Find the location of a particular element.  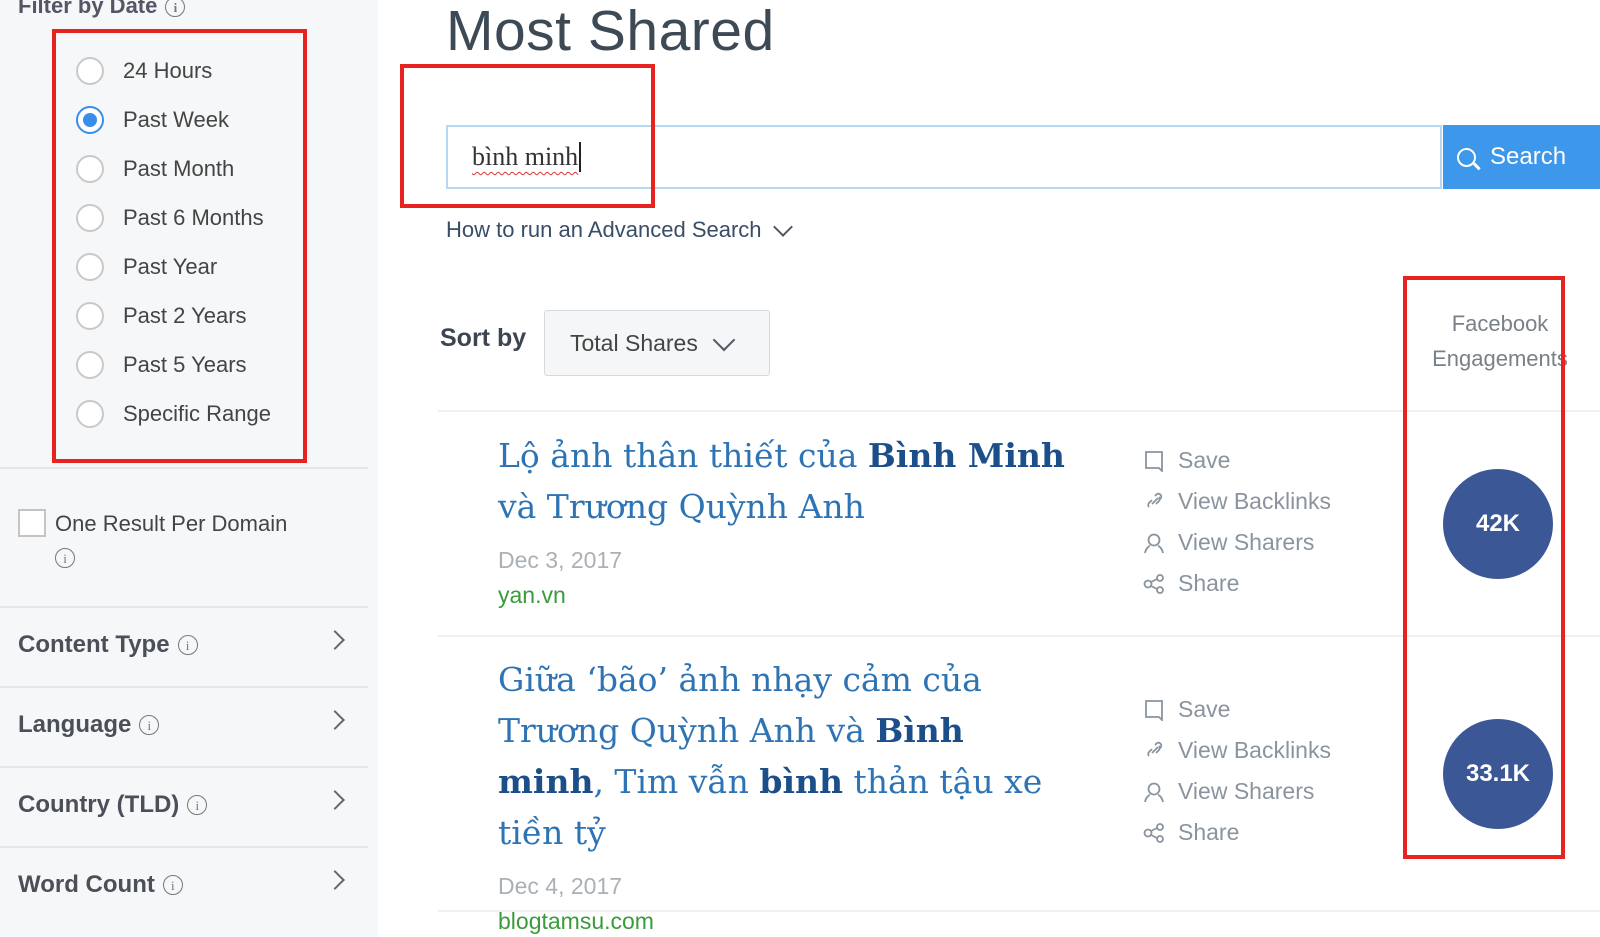

date-option-24-hours: 24 Hours is located at coordinates (173, 70).